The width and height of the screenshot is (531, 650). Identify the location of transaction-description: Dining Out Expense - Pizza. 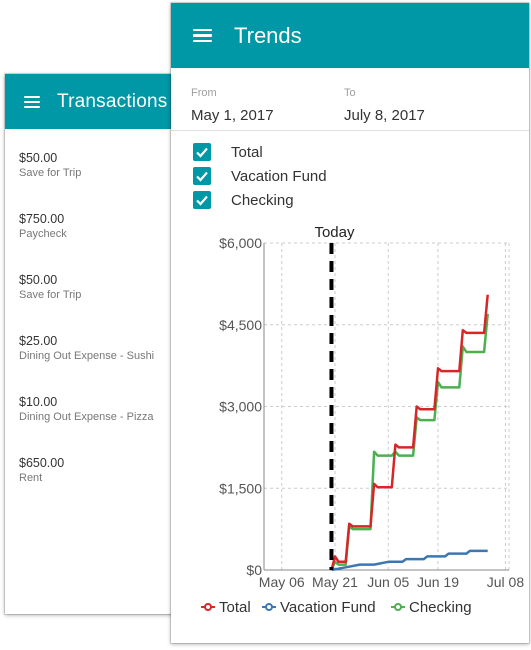
(86, 417).